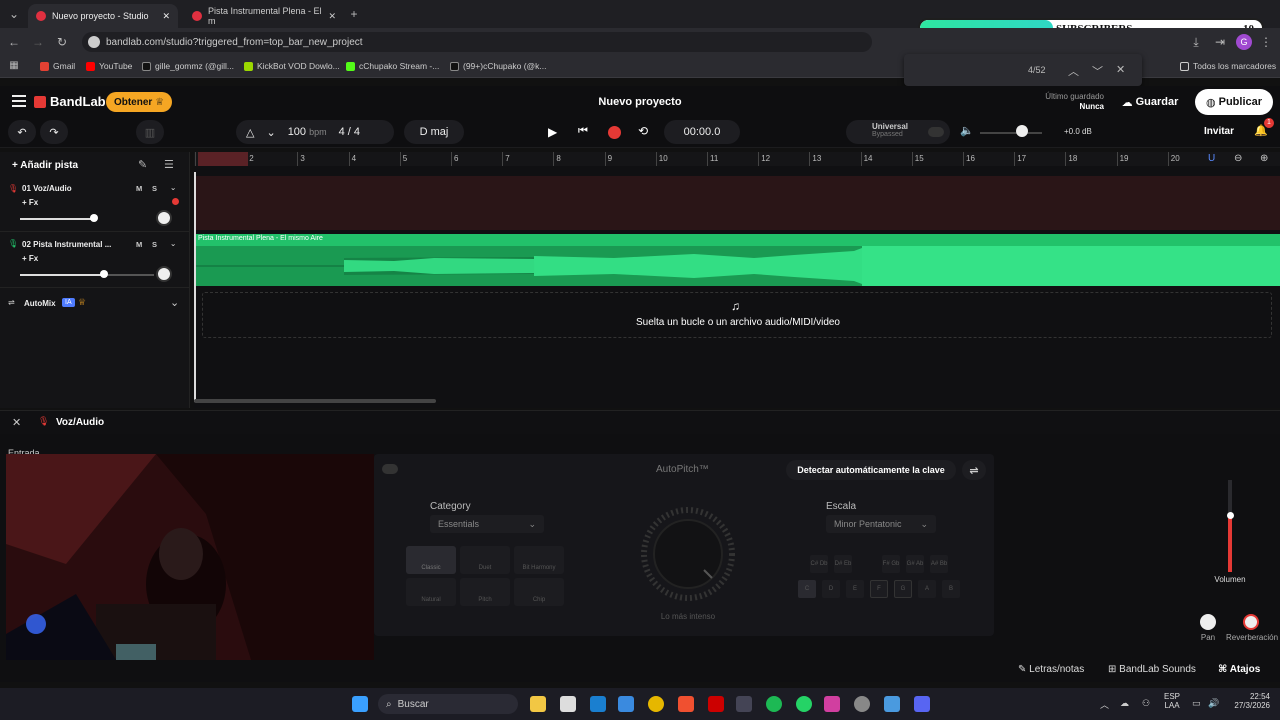  I want to click on style-duet: Duet, so click(485, 560).